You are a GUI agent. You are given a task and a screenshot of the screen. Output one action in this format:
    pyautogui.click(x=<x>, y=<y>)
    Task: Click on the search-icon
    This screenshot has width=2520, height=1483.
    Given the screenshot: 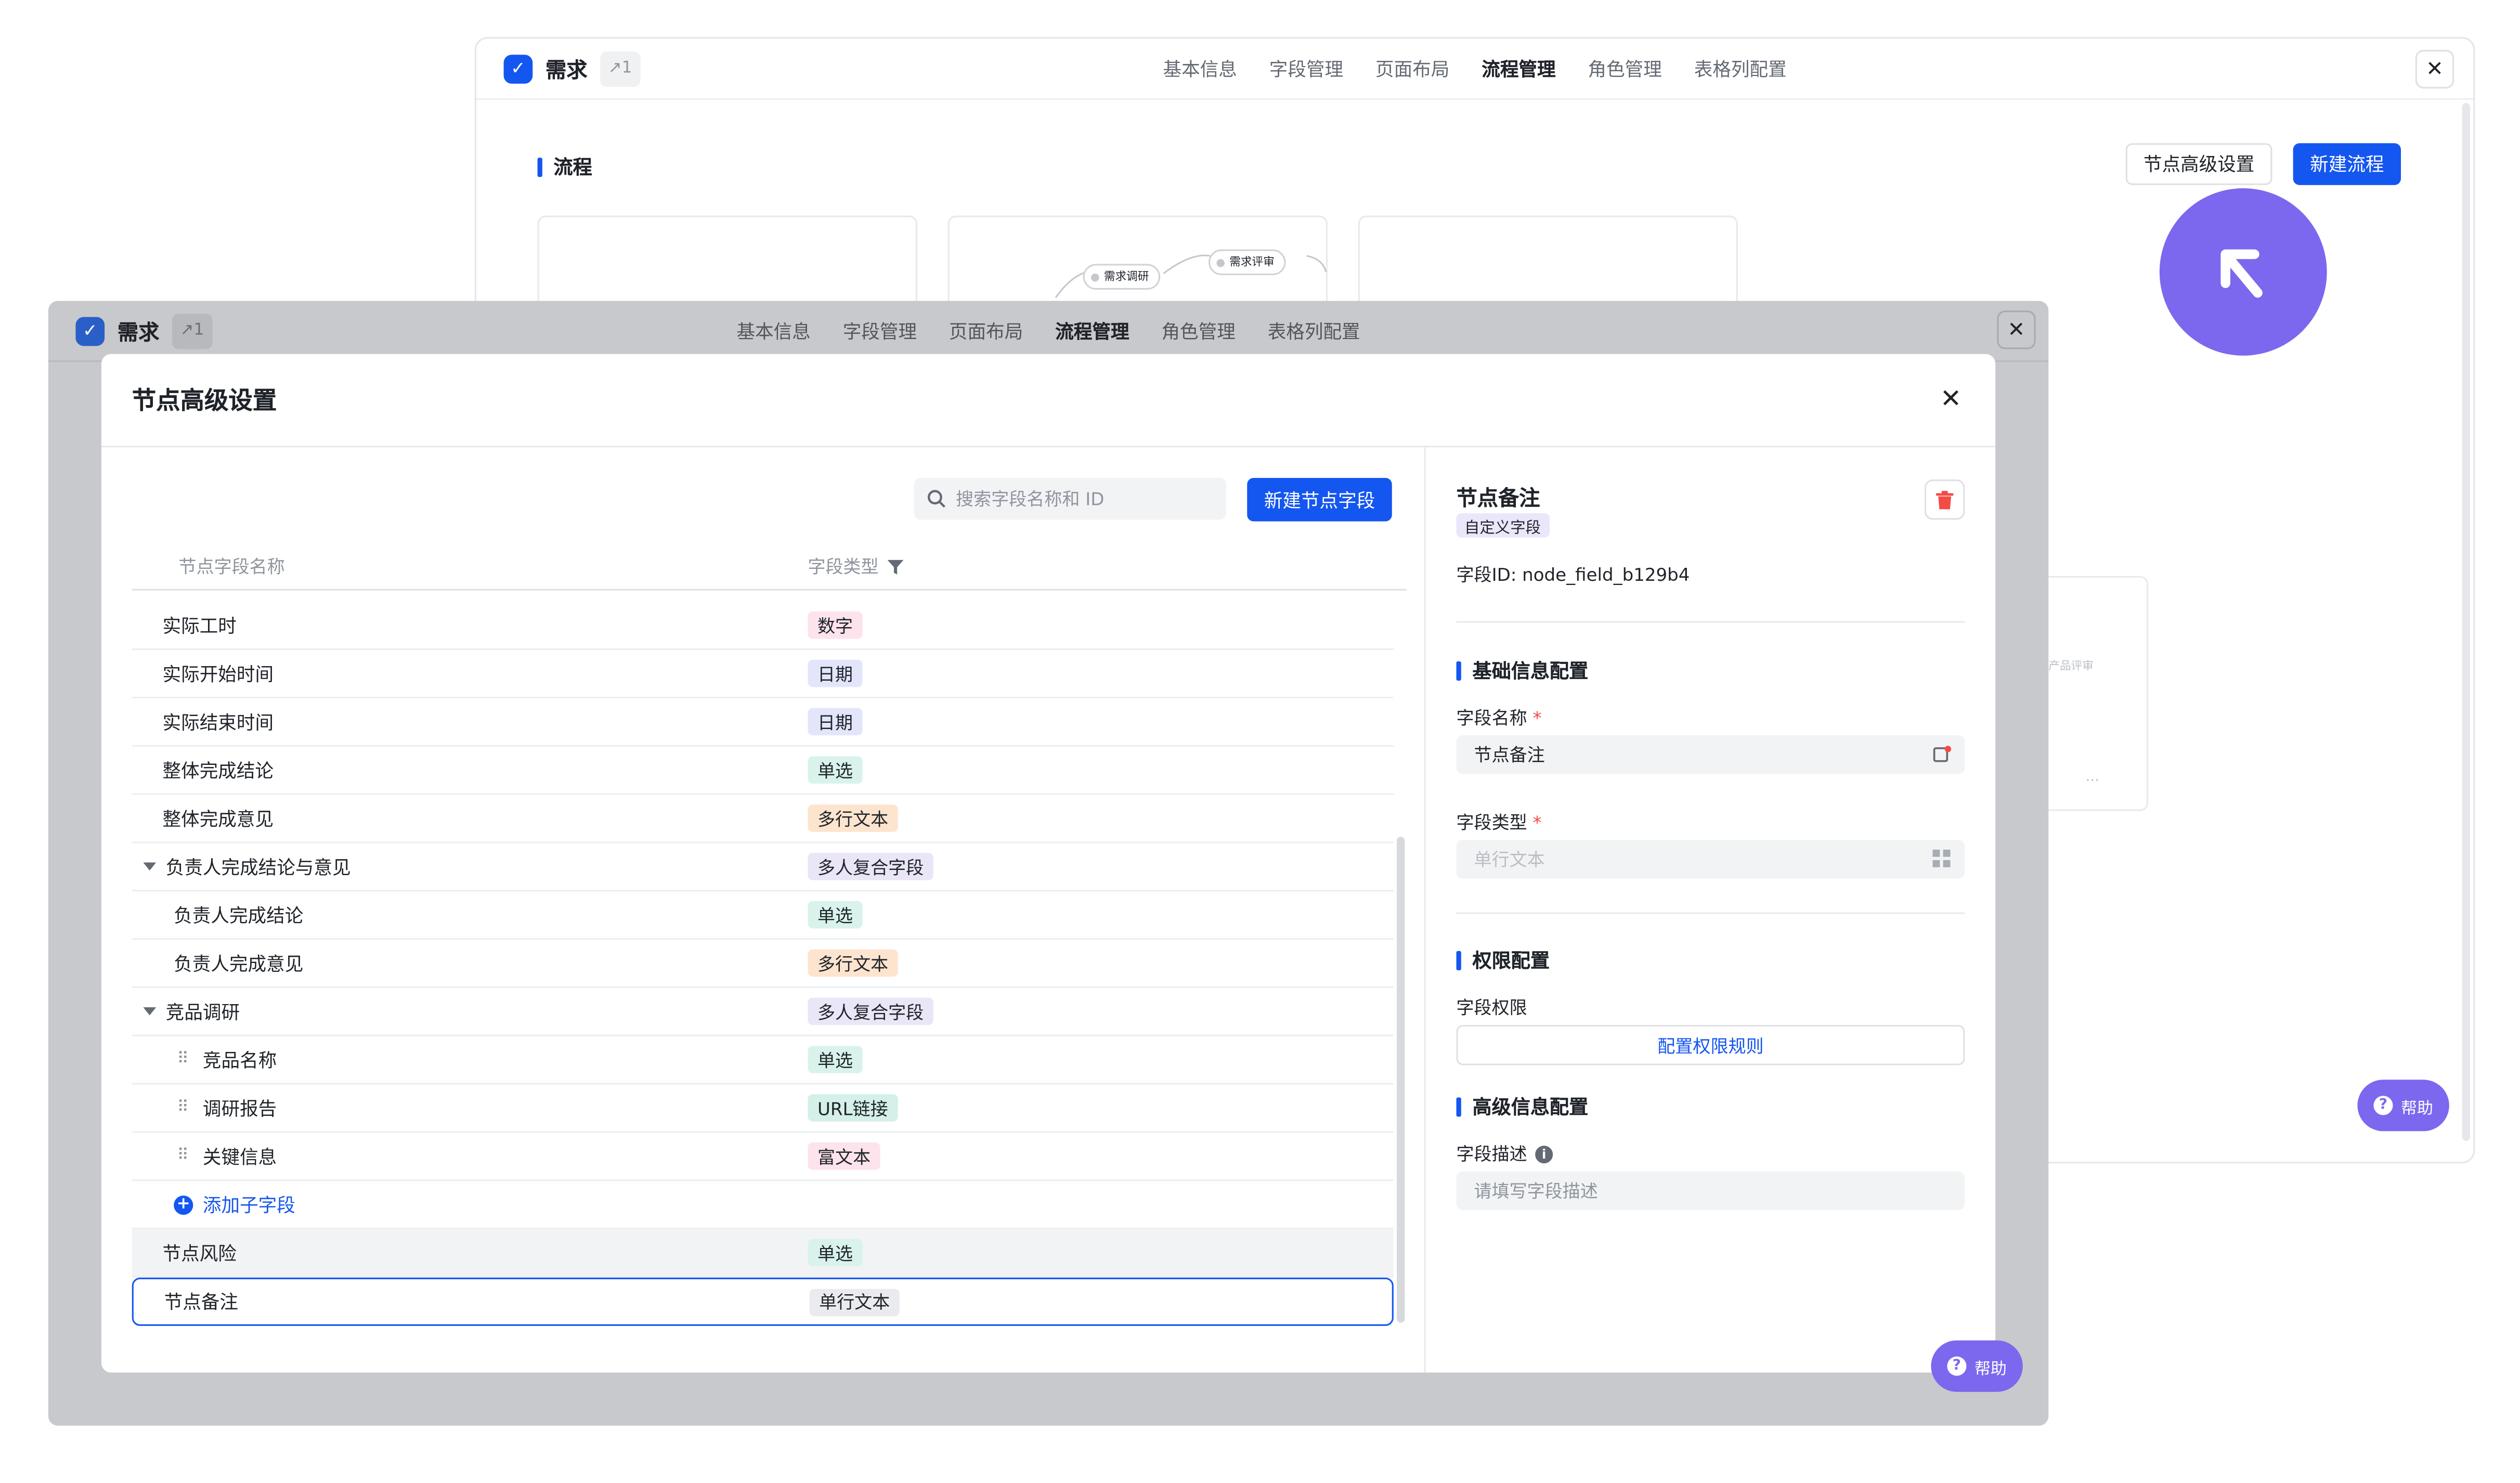 What is the action you would take?
    pyautogui.click(x=936, y=499)
    